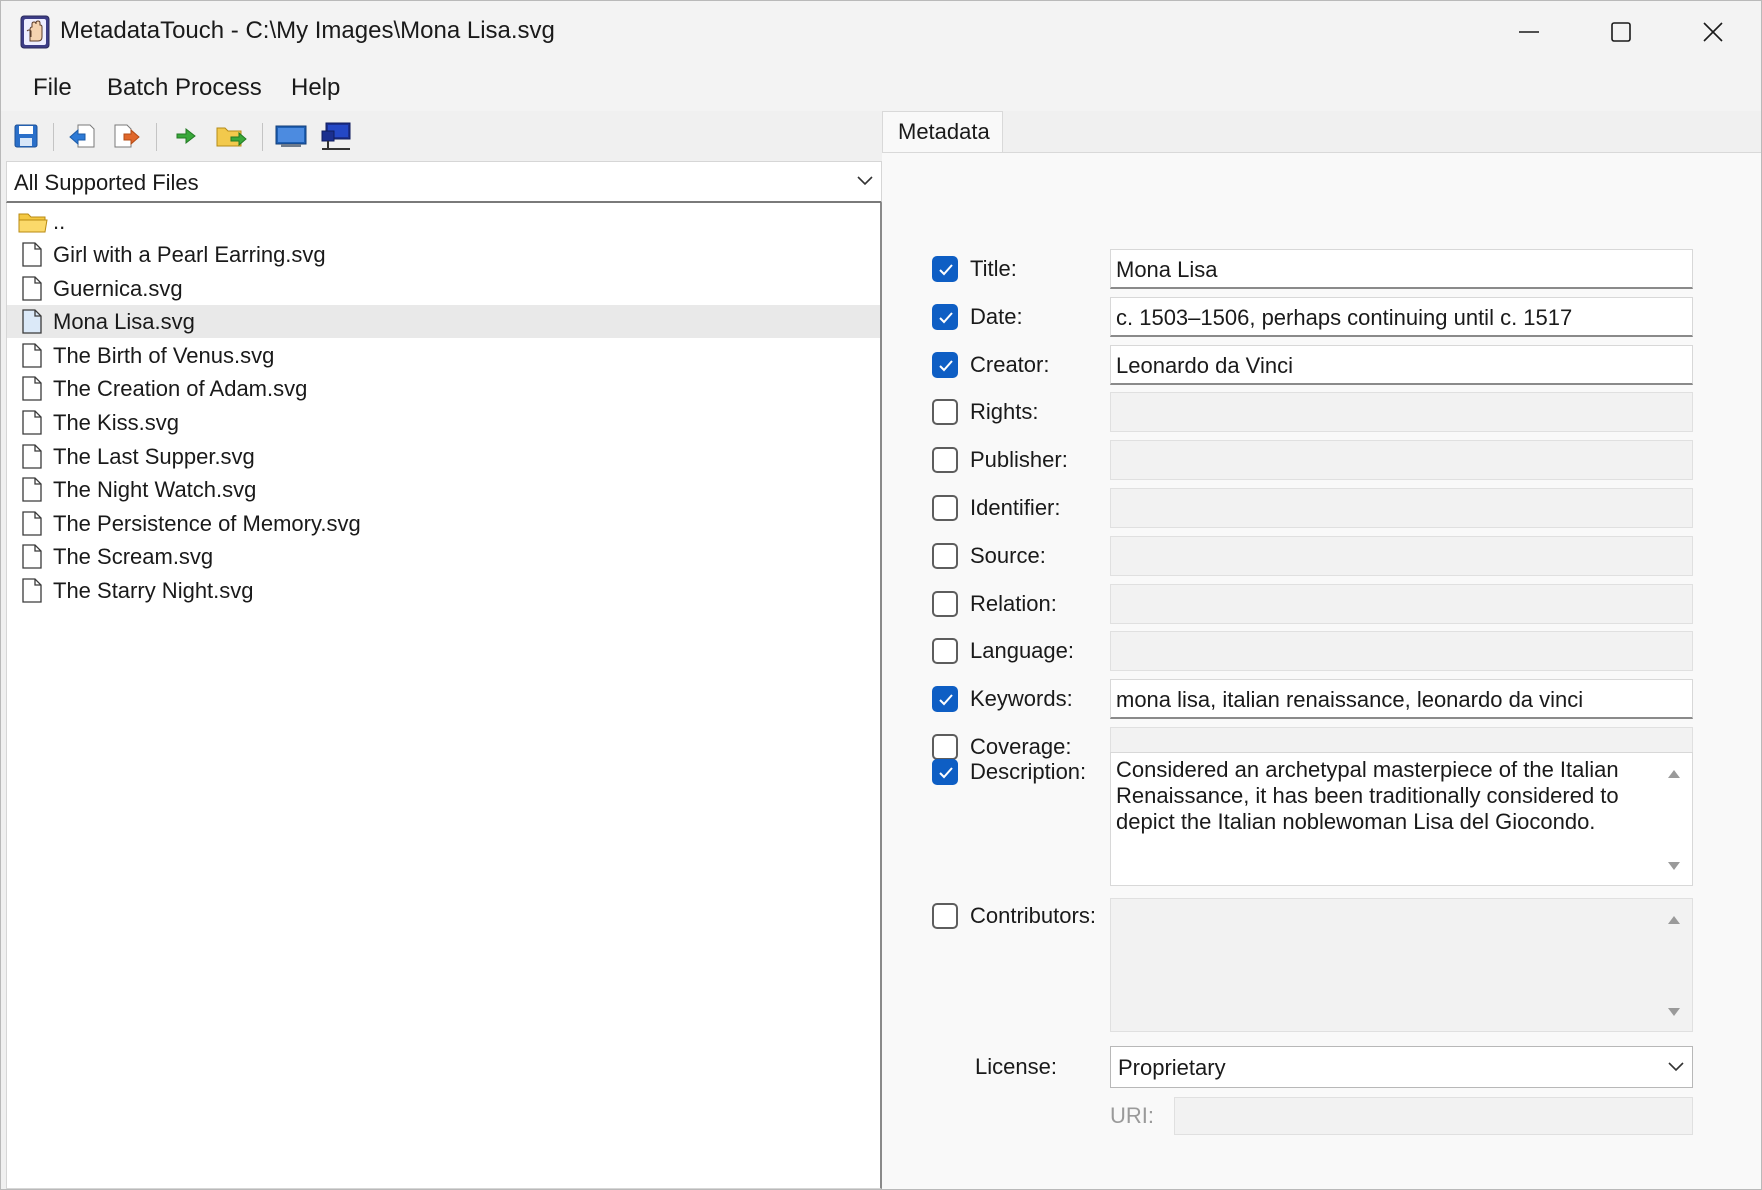 The height and width of the screenshot is (1190, 1762). Describe the element at coordinates (59, 221) in the screenshot. I see `parent-folder-label: ..` at that location.